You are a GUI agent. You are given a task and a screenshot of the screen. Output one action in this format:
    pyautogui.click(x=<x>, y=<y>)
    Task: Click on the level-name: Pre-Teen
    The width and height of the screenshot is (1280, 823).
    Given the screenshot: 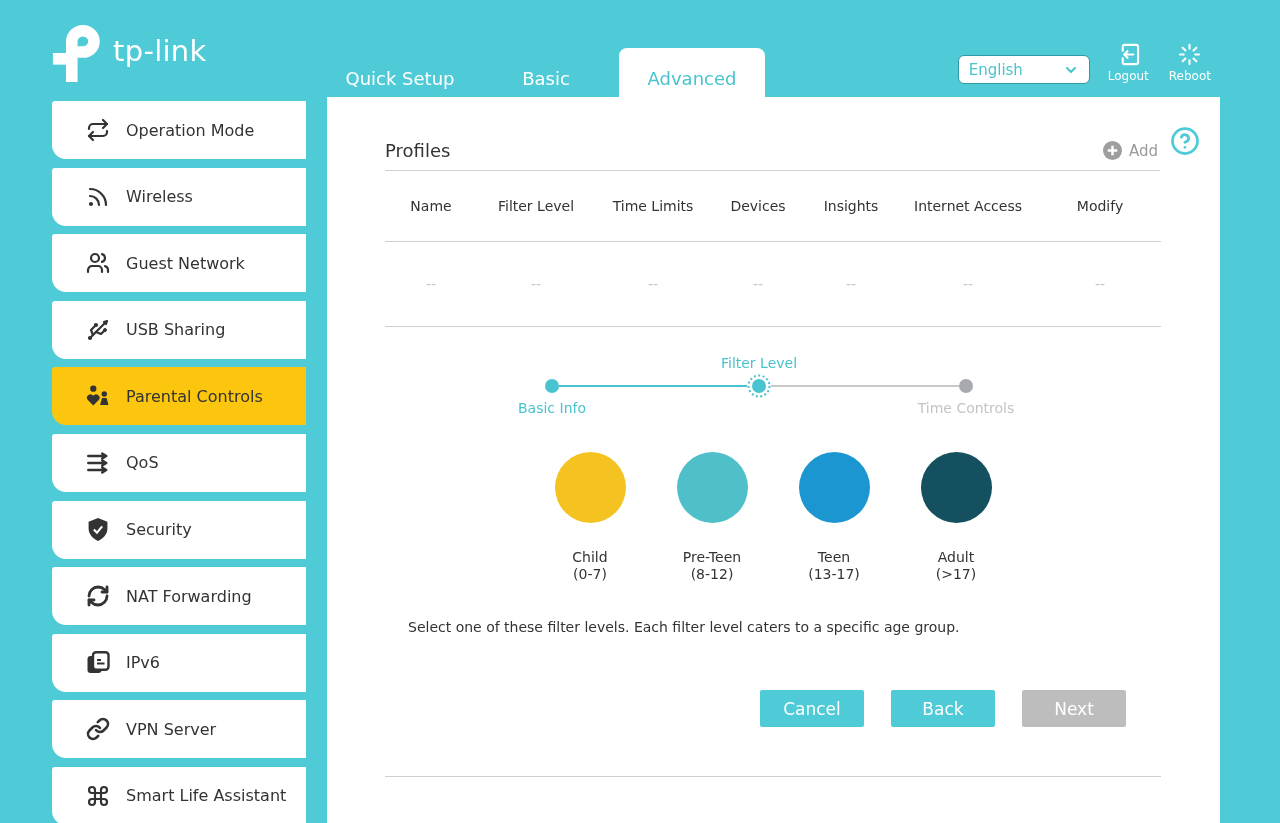 What is the action you would take?
    pyautogui.click(x=712, y=557)
    